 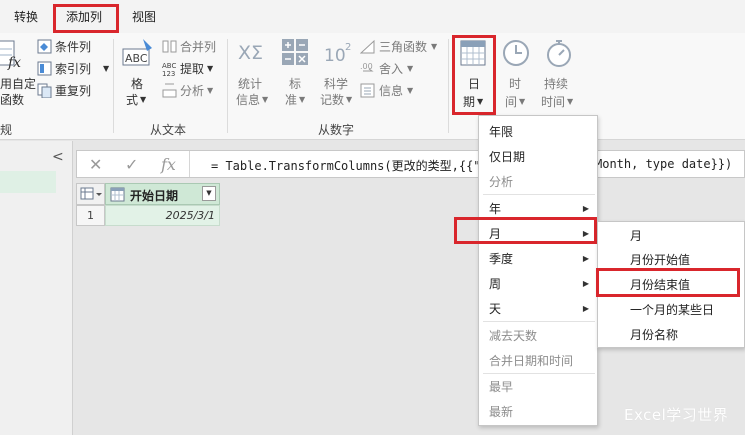 I want to click on menu-item-month-highlight, so click(x=525, y=230).